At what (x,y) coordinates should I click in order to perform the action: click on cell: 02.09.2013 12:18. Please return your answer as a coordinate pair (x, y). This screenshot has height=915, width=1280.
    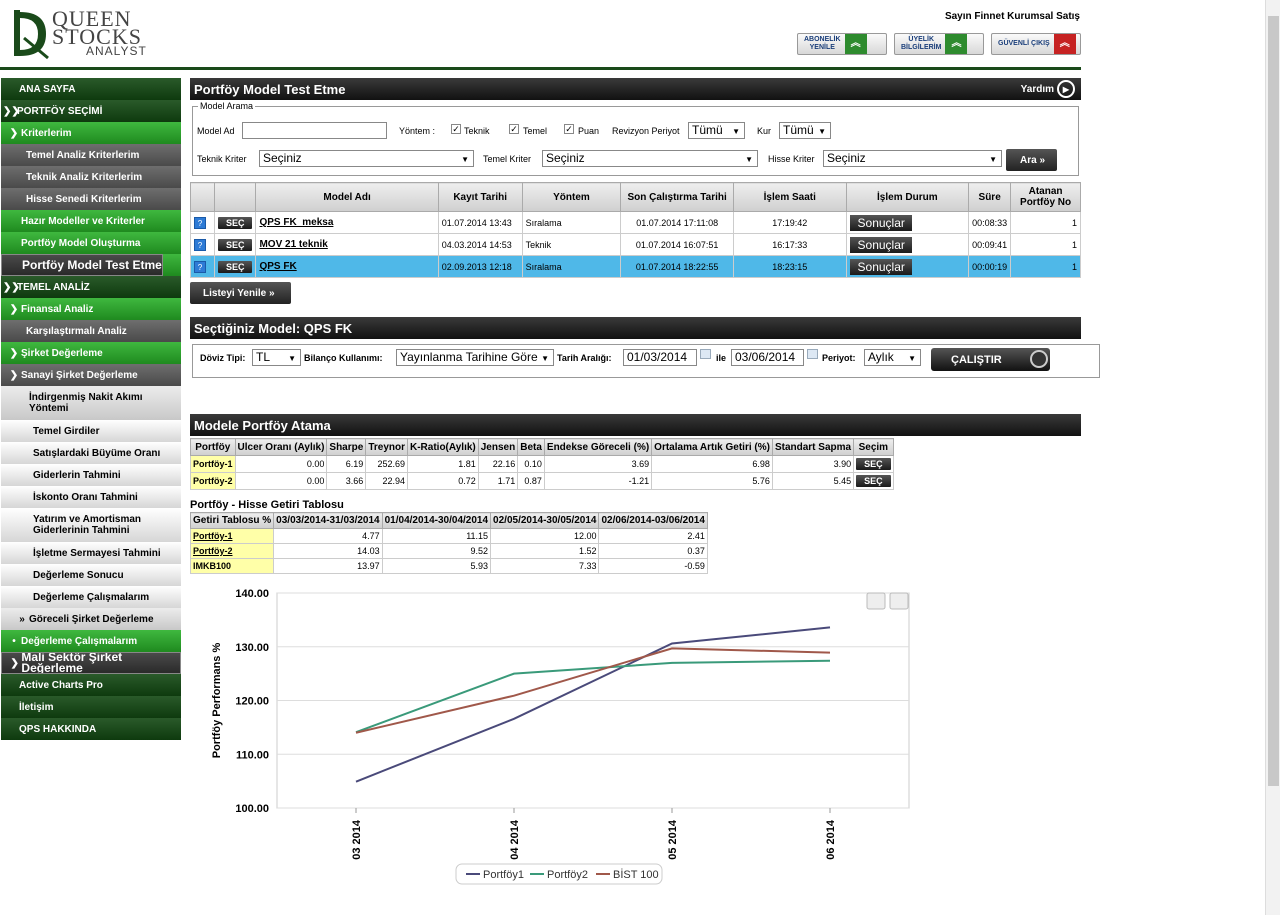
    Looking at the image, I should click on (480, 266).